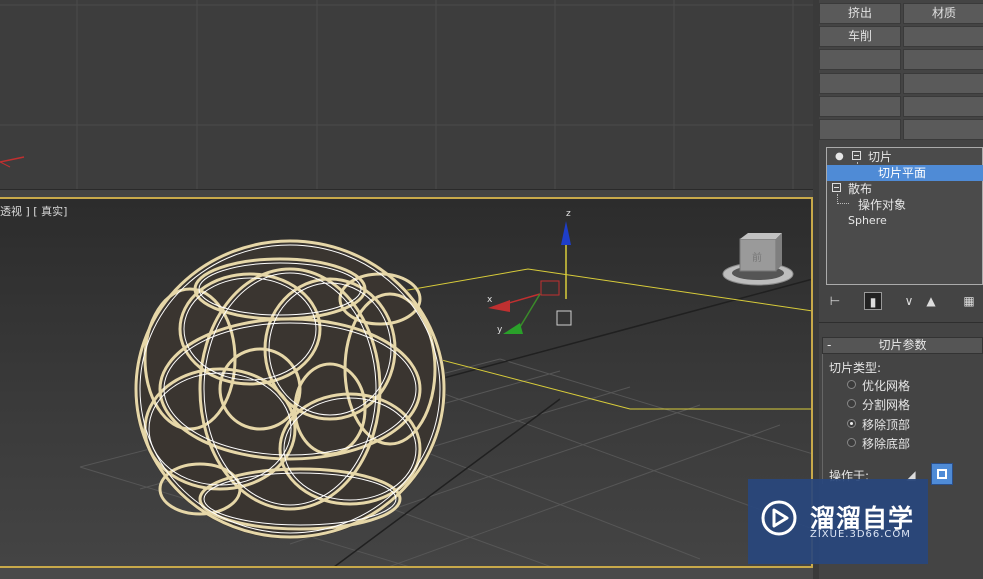 Image resolution: width=983 pixels, height=579 pixels. Describe the element at coordinates (931, 301) in the screenshot. I see `remove-modifier-icon: ▲` at that location.